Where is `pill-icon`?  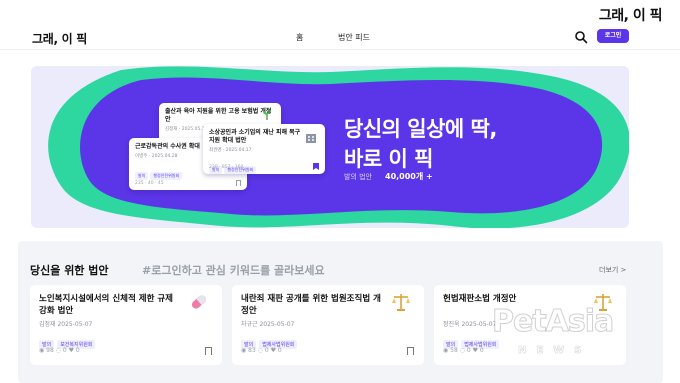
pill-icon is located at coordinates (199, 302).